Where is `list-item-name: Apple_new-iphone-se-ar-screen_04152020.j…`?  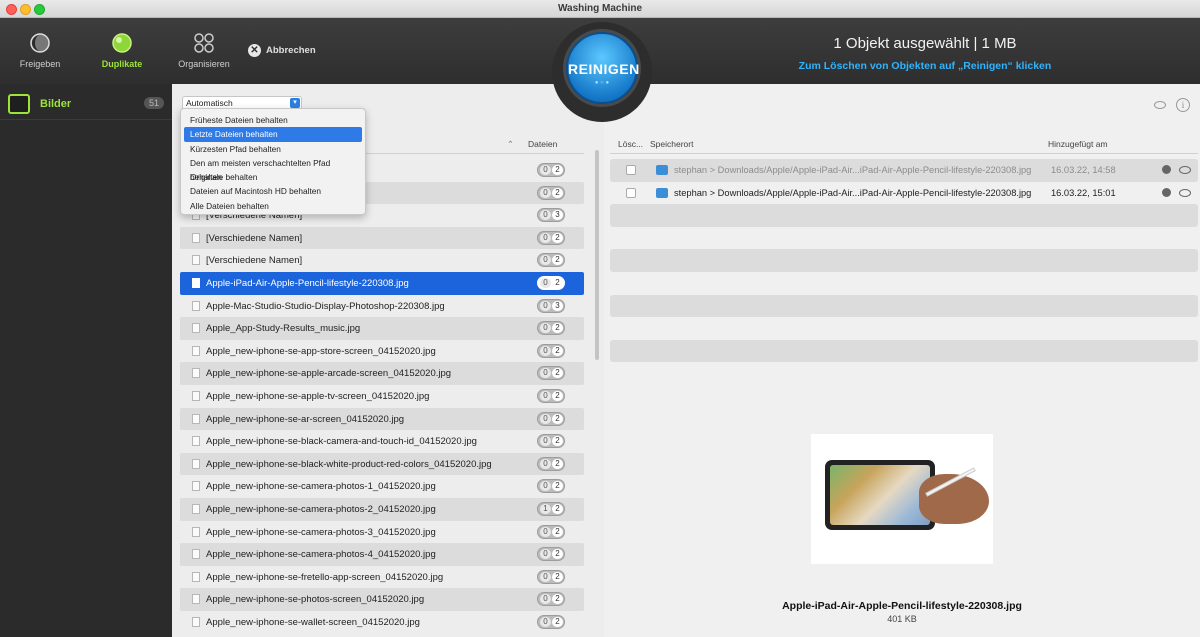 list-item-name: Apple_new-iphone-se-ar-screen_04152020.j… is located at coordinates (305, 419).